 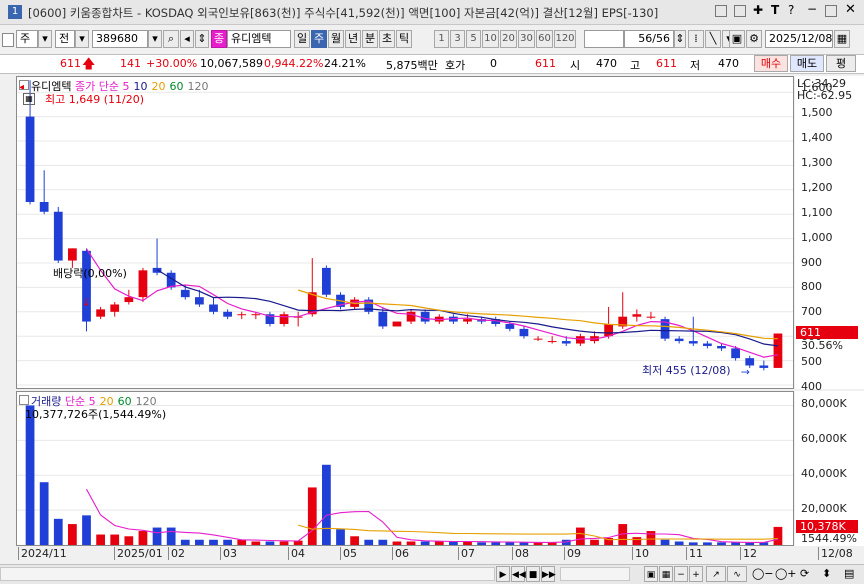 I want to click on scroll-right-icon: ▶, so click(x=503, y=574).